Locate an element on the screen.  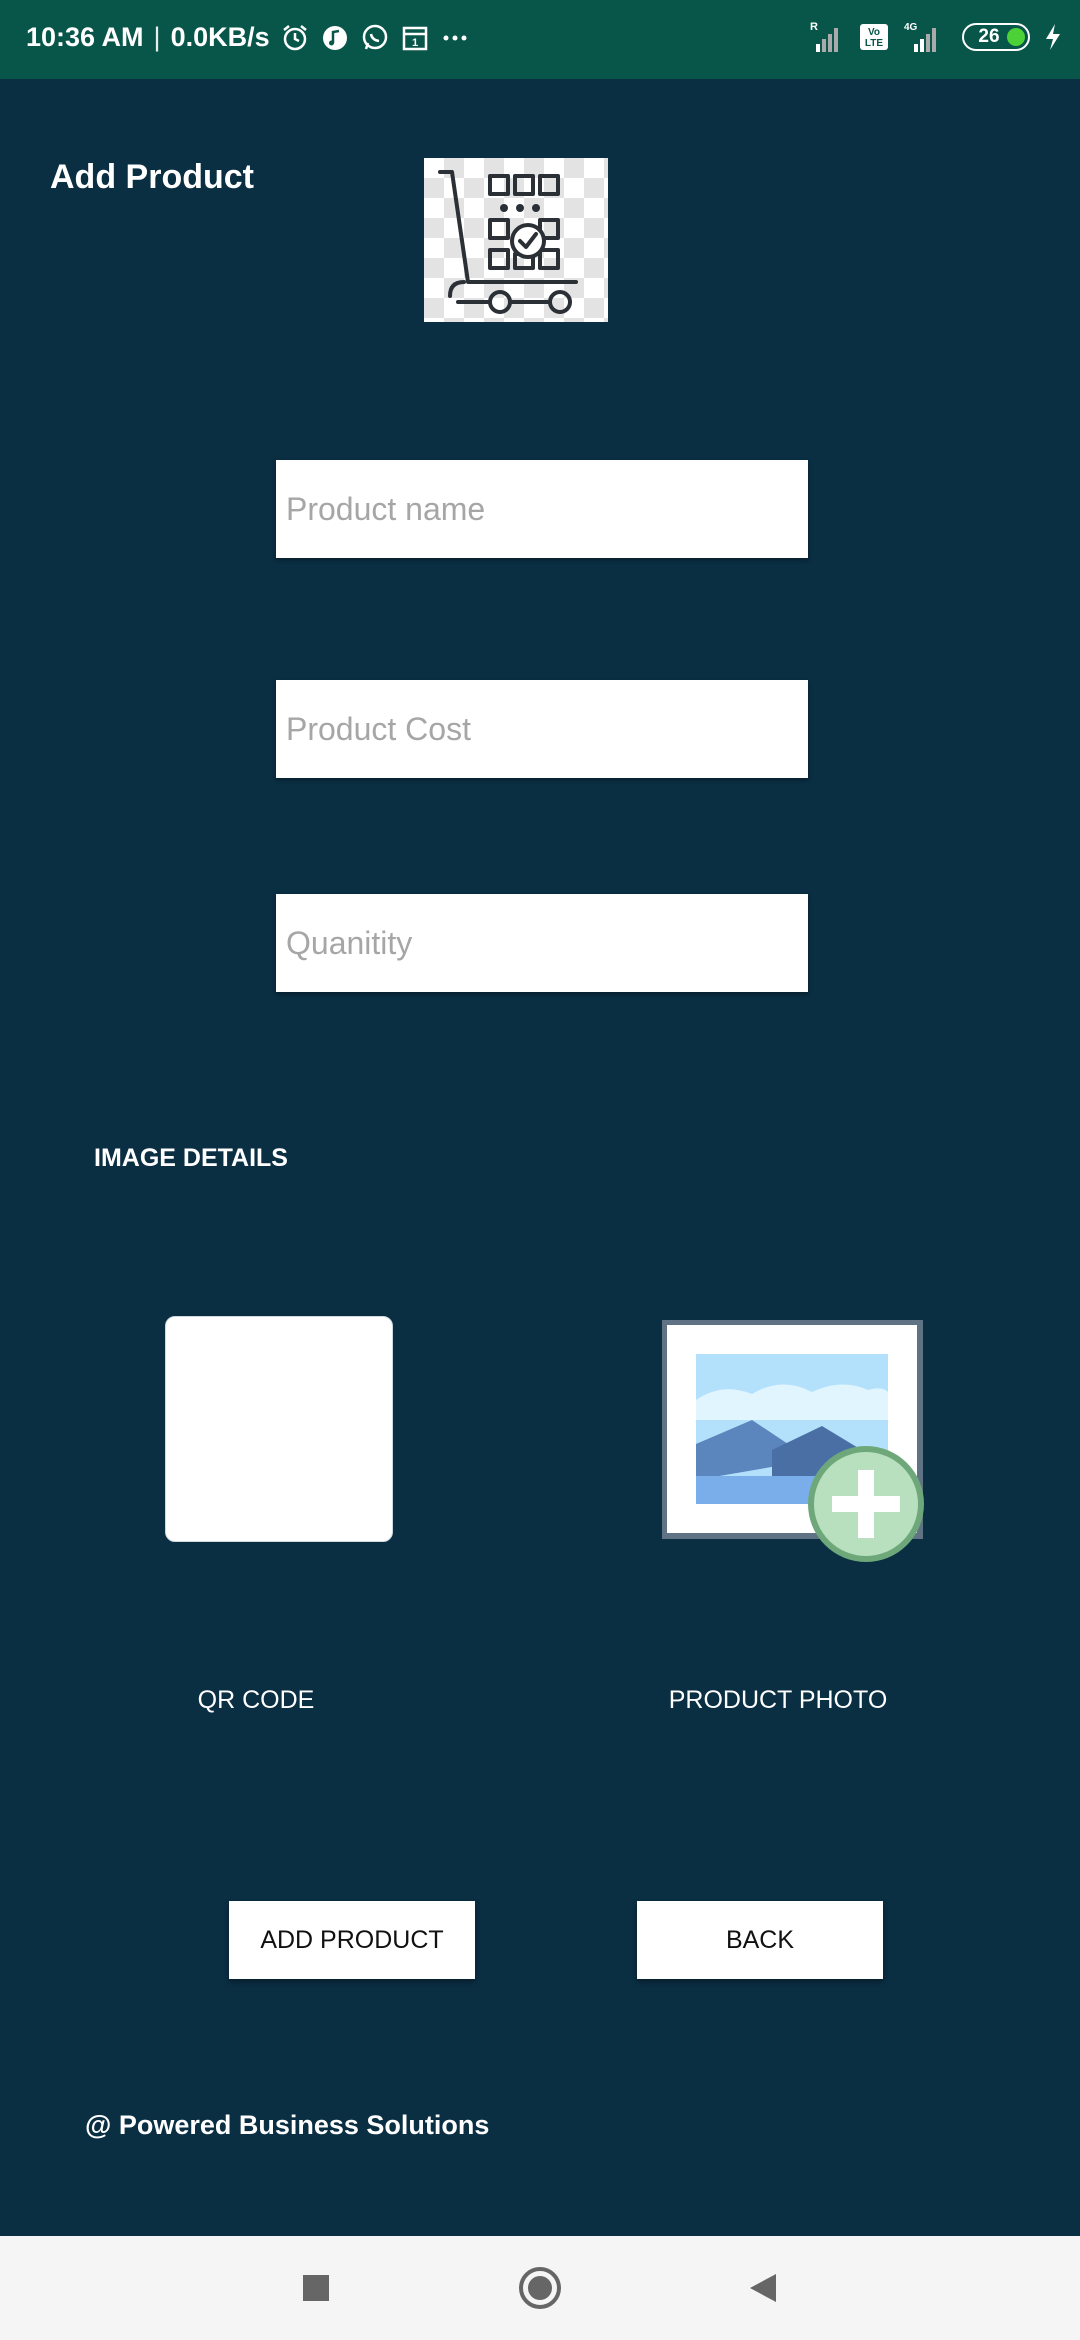
status-bar: 10:36 AM | 0.0KB/s 1 R Vo LTE 4G 26 is located at coordinates (540, 39).